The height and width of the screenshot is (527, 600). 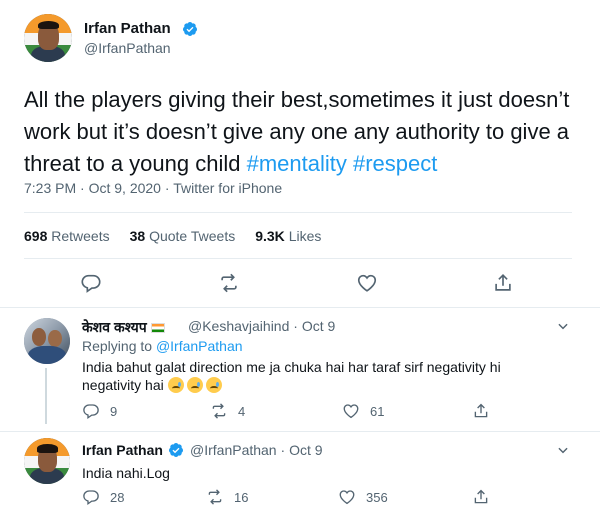 I want to click on reply-author-name: Irfan Pathan, so click(x=122, y=450).